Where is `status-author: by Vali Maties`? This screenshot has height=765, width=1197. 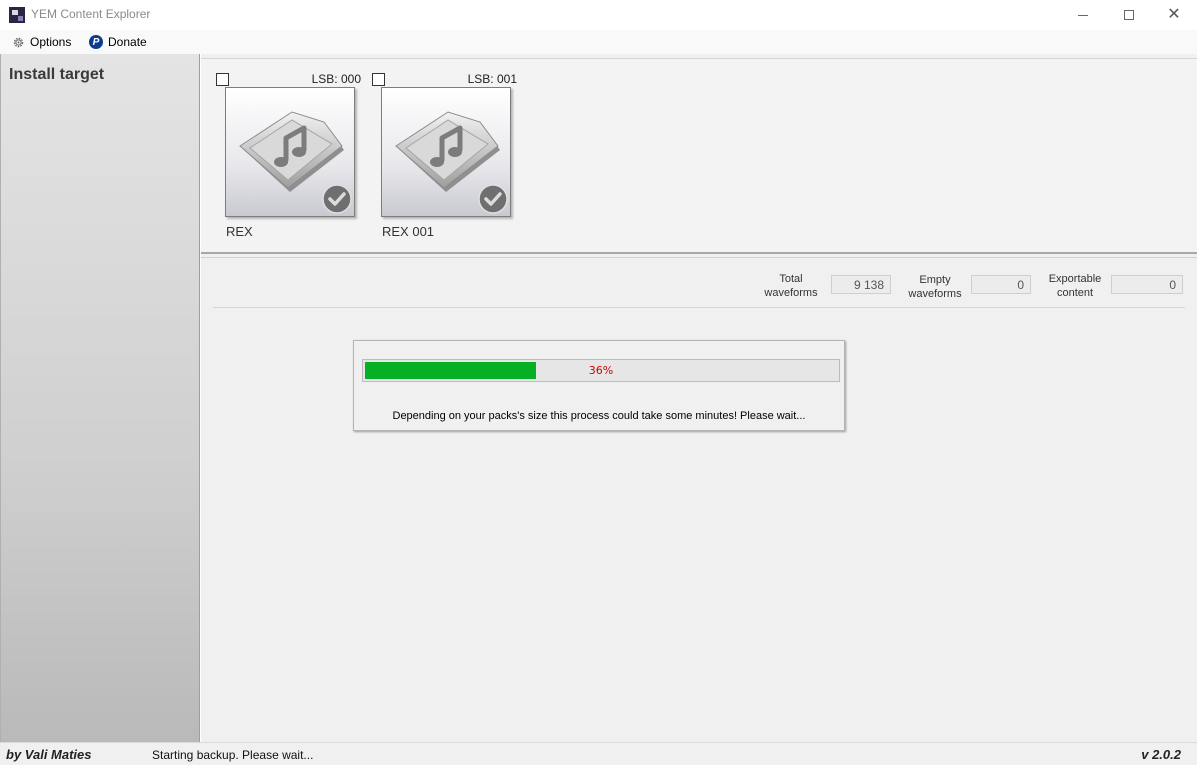 status-author: by Vali Maties is located at coordinates (49, 754).